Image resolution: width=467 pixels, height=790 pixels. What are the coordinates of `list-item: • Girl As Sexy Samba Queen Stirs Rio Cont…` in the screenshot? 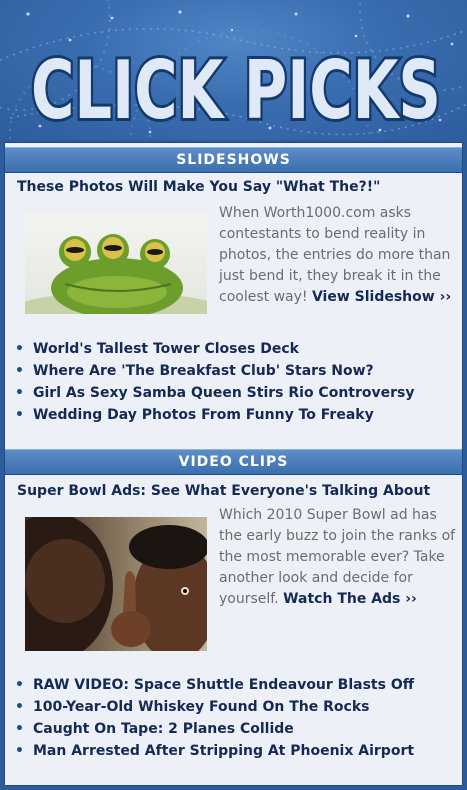 It's located at (215, 393).